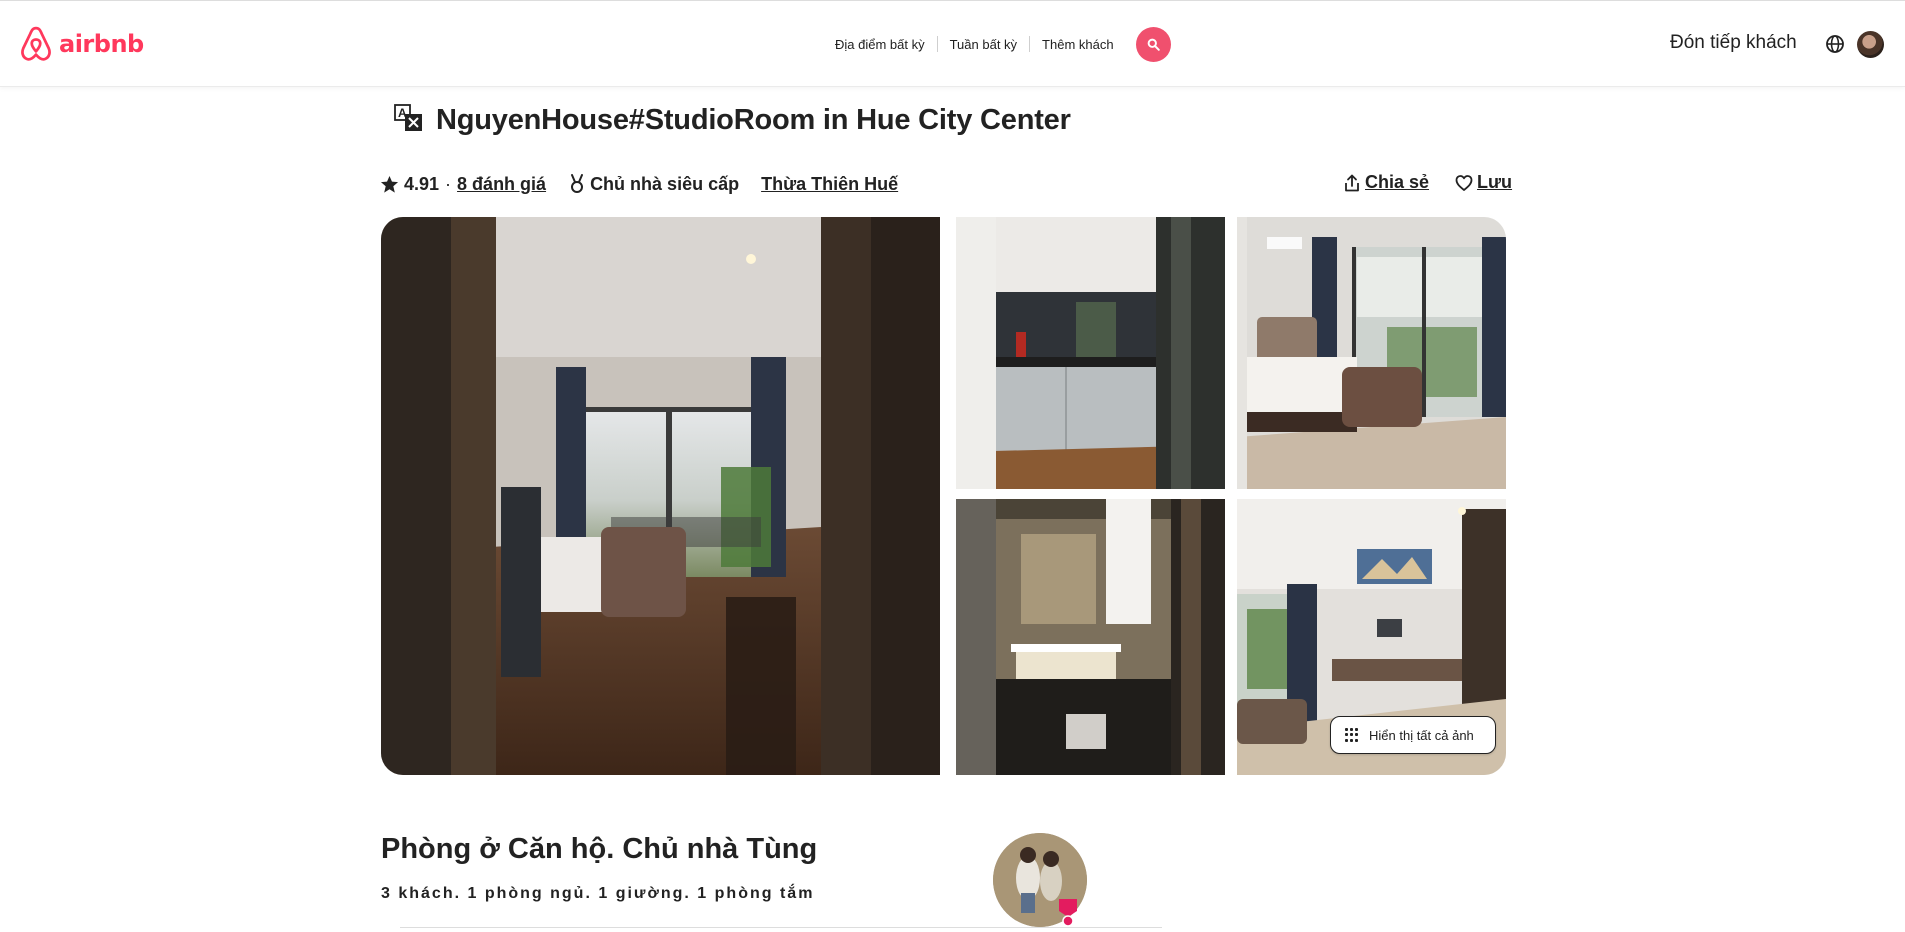 This screenshot has width=1905, height=932. Describe the element at coordinates (1495, 182) in the screenshot. I see `save-label: Lưu` at that location.